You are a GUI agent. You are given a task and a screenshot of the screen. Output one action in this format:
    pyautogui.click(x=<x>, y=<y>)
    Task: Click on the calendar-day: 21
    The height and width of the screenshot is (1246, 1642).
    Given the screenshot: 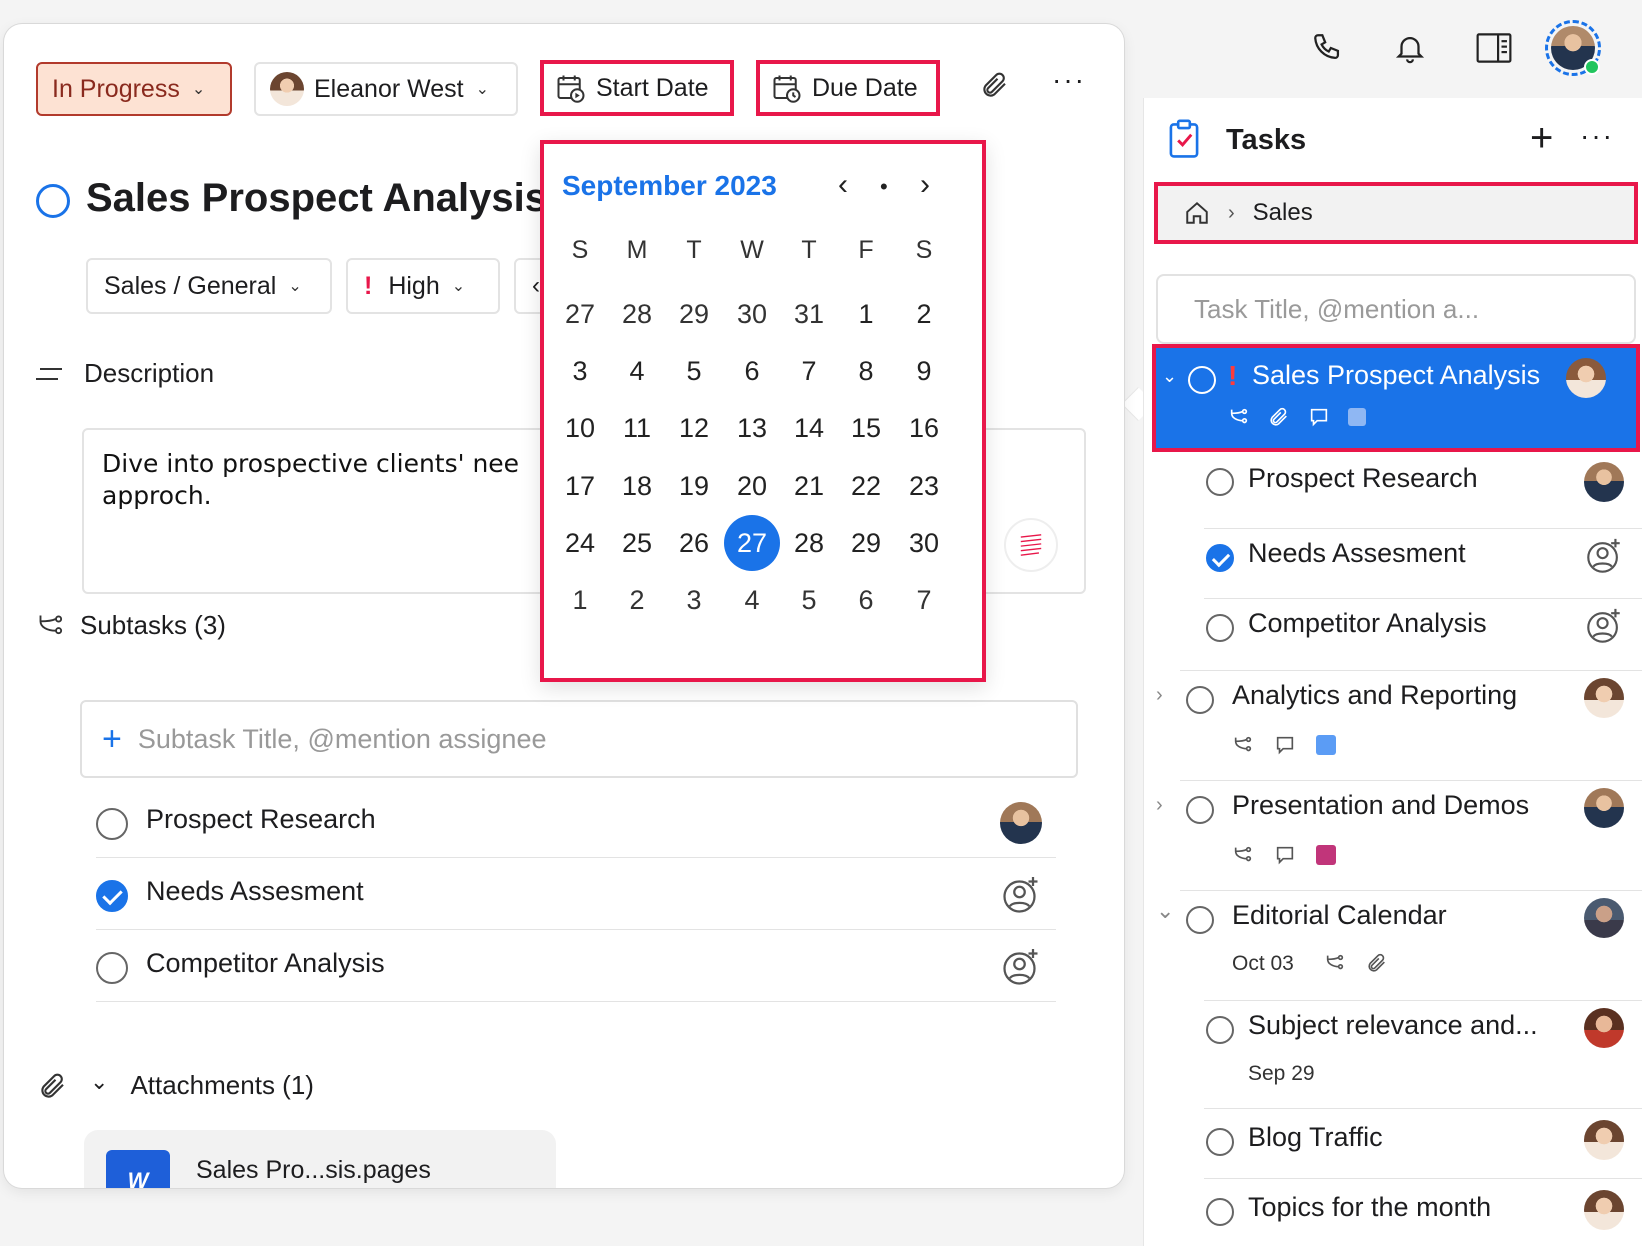 What is the action you would take?
    pyautogui.click(x=809, y=486)
    